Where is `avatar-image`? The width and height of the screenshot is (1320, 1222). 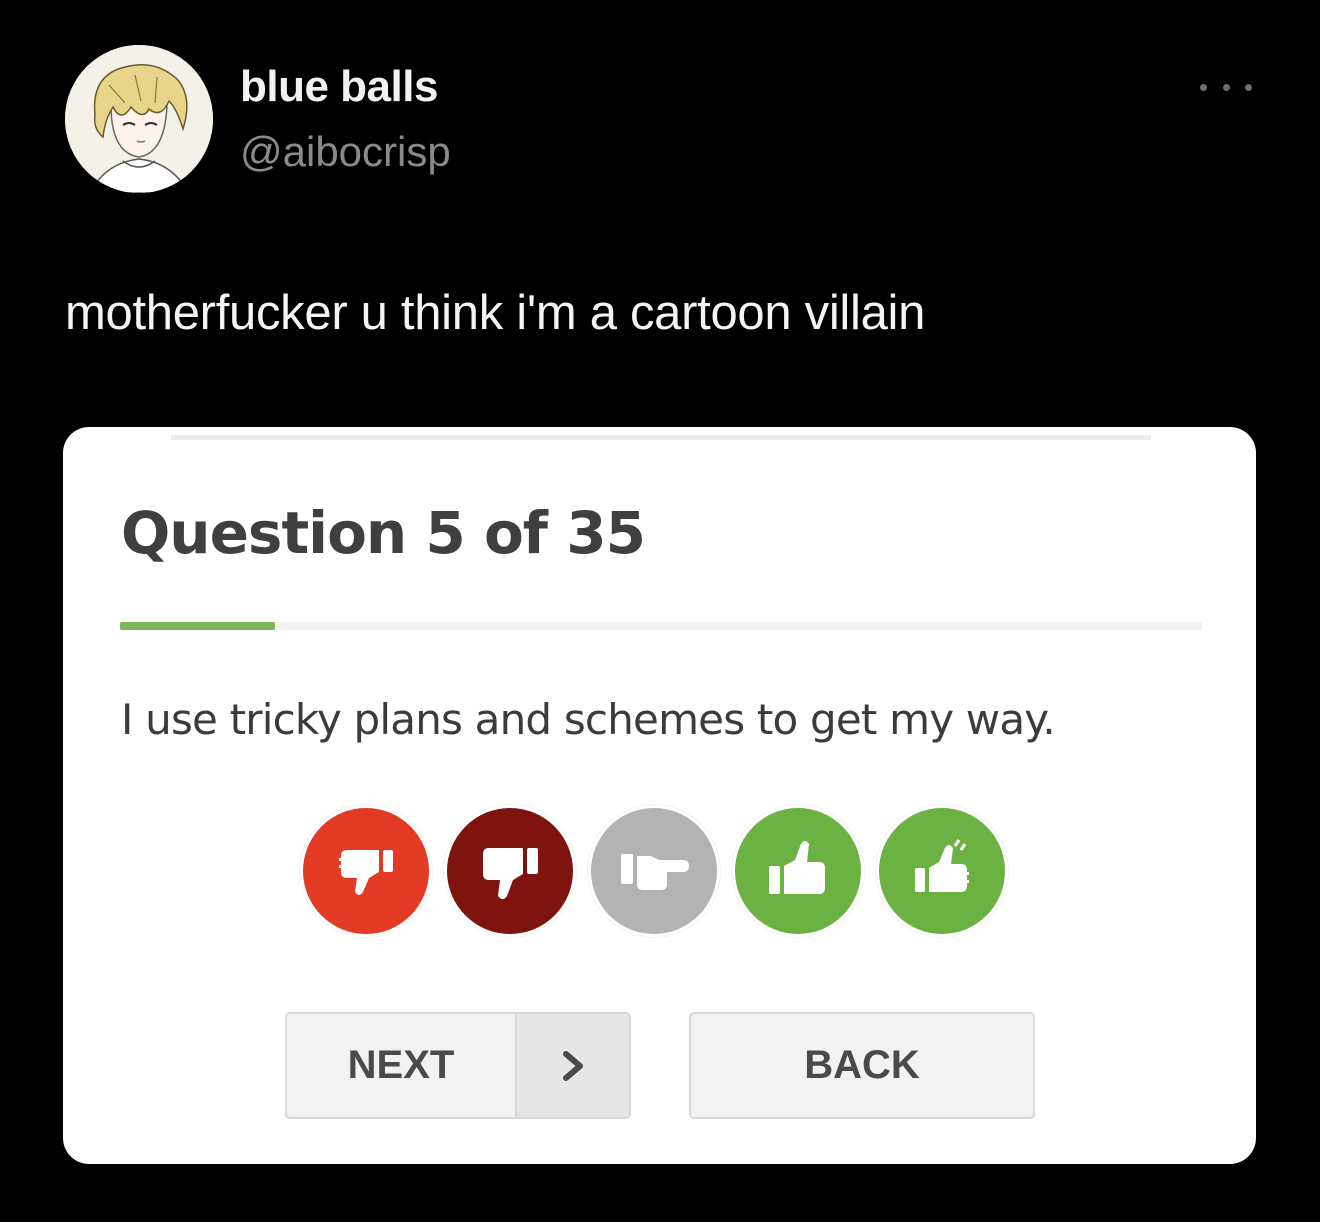
avatar-image is located at coordinates (139, 119).